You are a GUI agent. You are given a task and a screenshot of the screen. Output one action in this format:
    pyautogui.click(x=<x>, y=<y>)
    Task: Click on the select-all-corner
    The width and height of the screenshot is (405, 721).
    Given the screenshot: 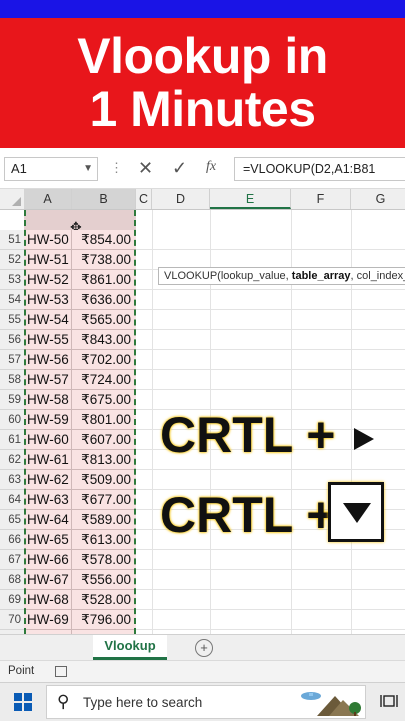 What is the action you would take?
    pyautogui.click(x=12, y=199)
    